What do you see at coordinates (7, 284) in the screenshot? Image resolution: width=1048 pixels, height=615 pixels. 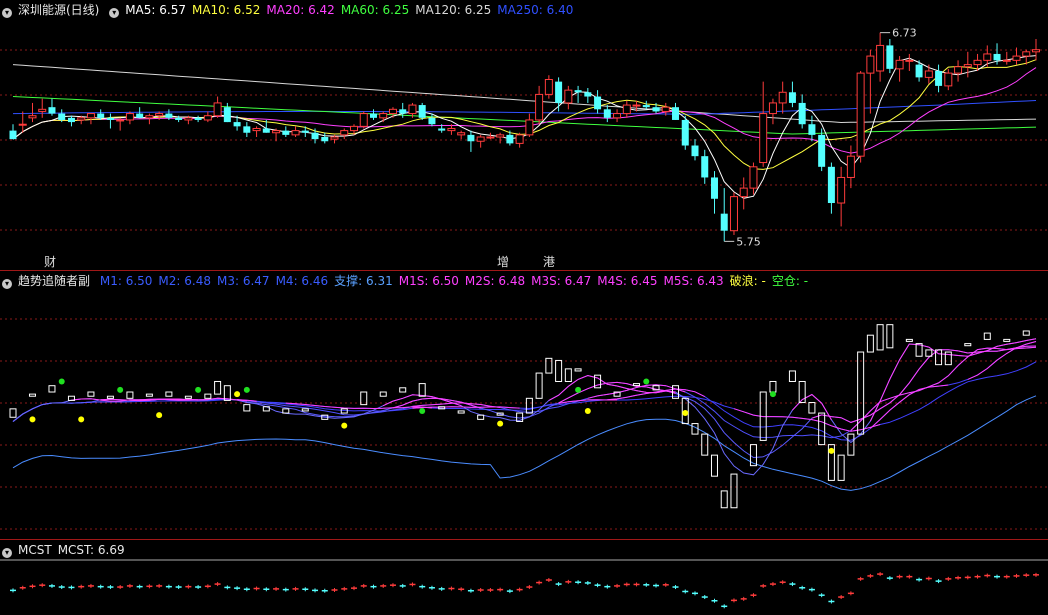 I see `indicator-toggle-icon: ▾` at bounding box center [7, 284].